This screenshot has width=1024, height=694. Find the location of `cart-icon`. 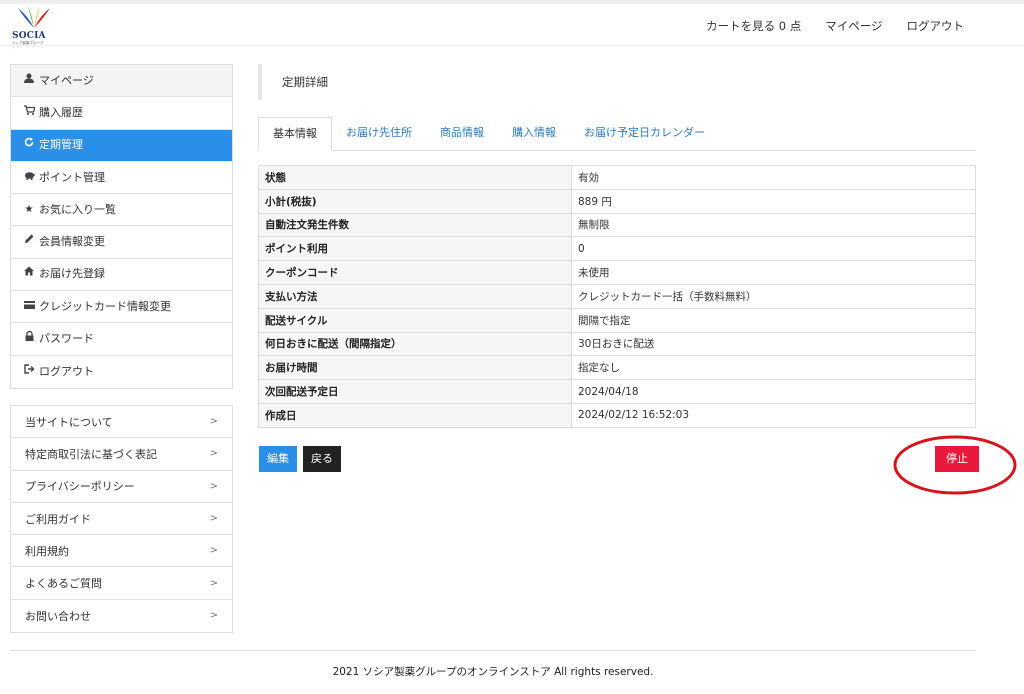

cart-icon is located at coordinates (29, 113).